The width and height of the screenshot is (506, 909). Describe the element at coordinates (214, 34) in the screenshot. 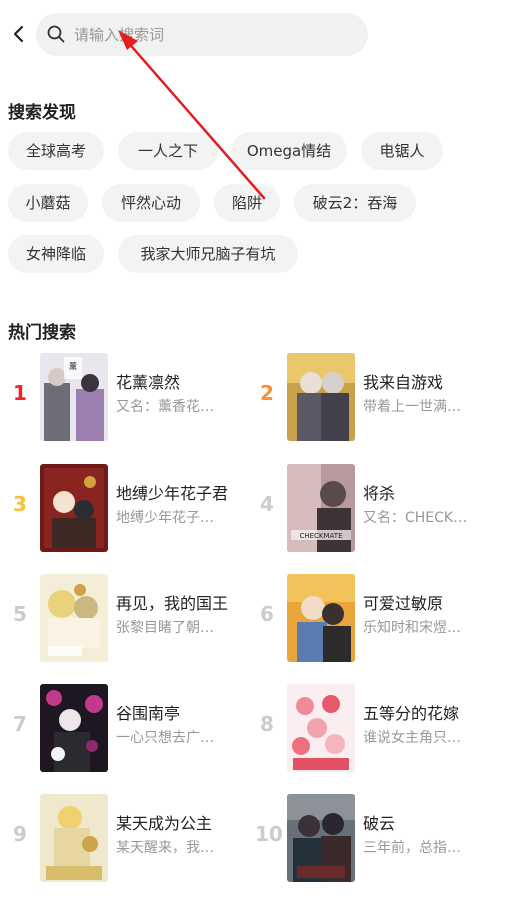

I see `search-input` at that location.